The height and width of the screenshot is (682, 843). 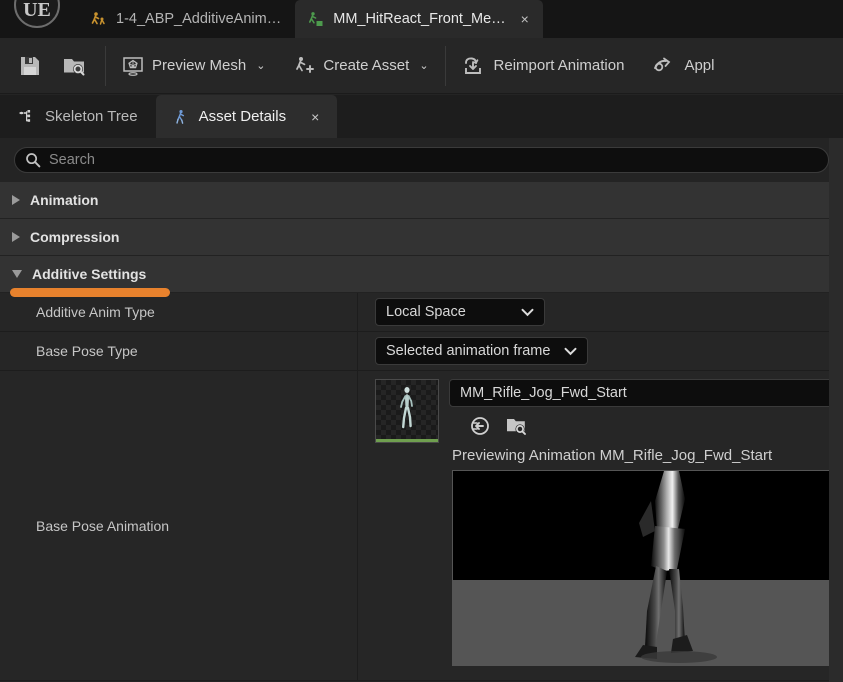 I want to click on category-additive-settings-label: Additive Settings, so click(x=89, y=274).